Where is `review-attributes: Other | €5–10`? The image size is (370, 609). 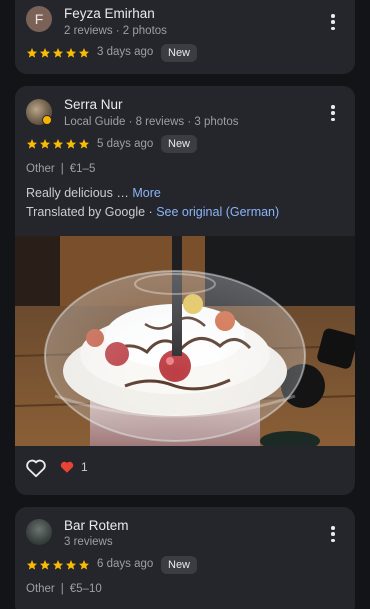
review-attributes: Other | €5–10 is located at coordinates (64, 589).